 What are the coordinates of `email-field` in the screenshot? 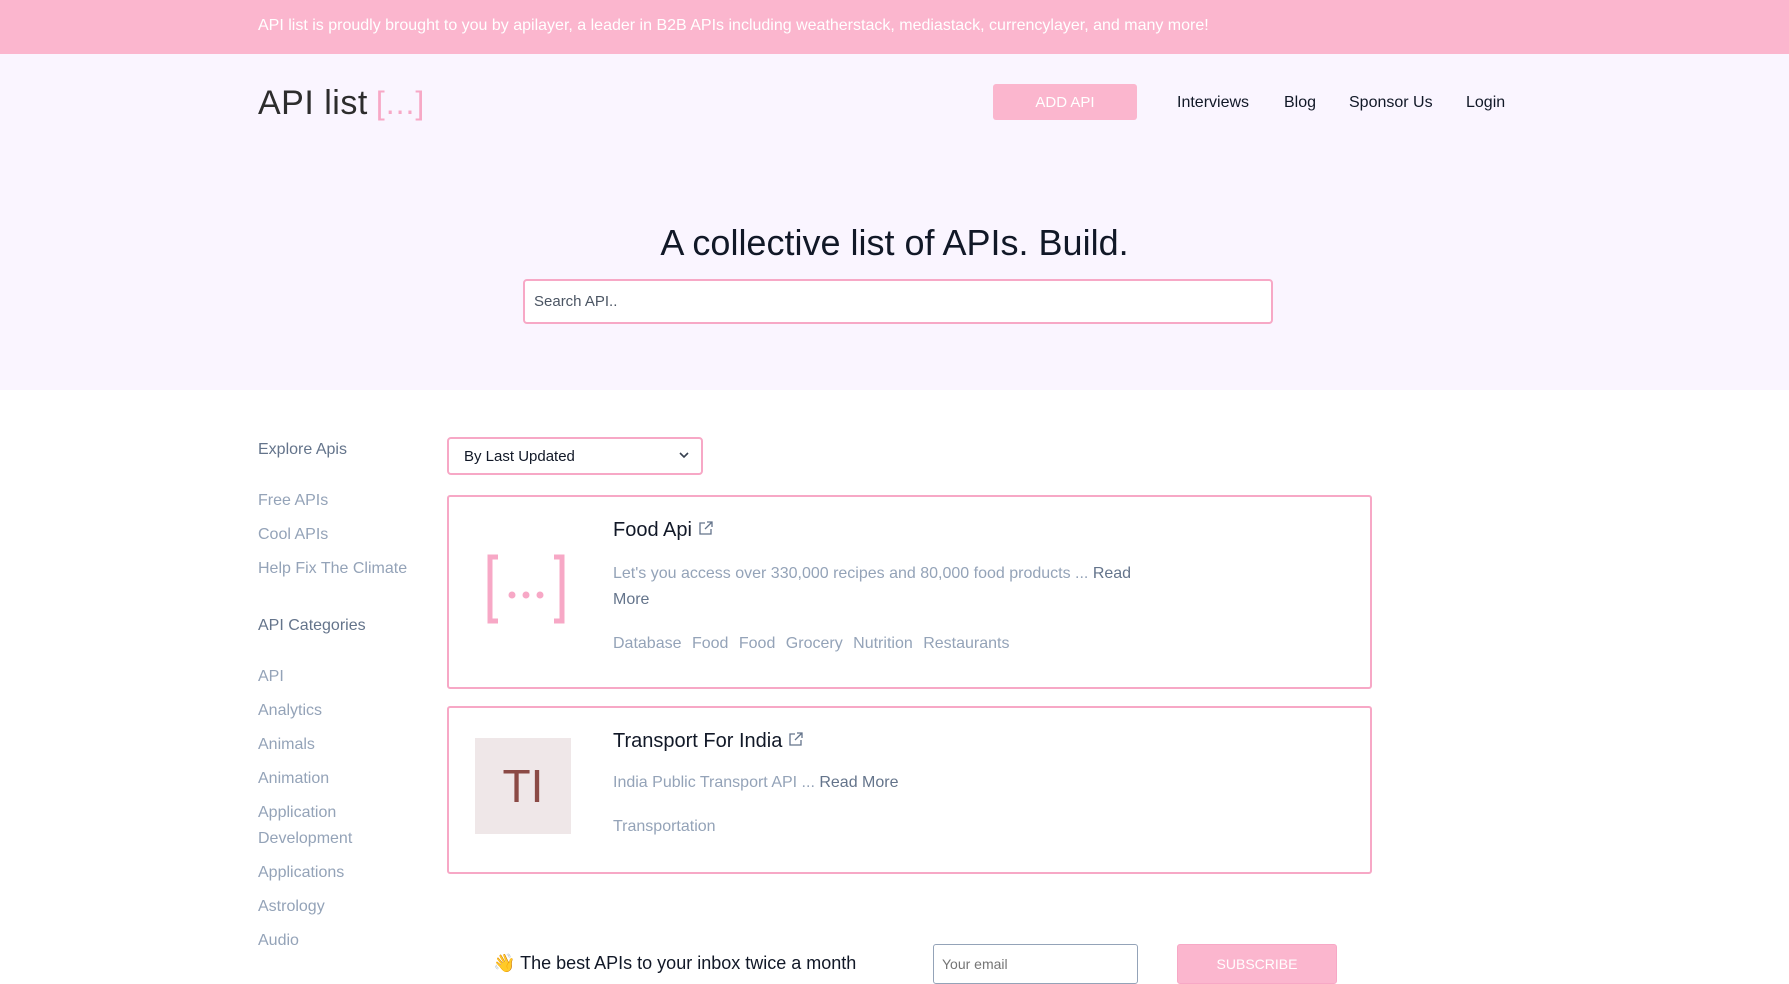 It's located at (1035, 964).